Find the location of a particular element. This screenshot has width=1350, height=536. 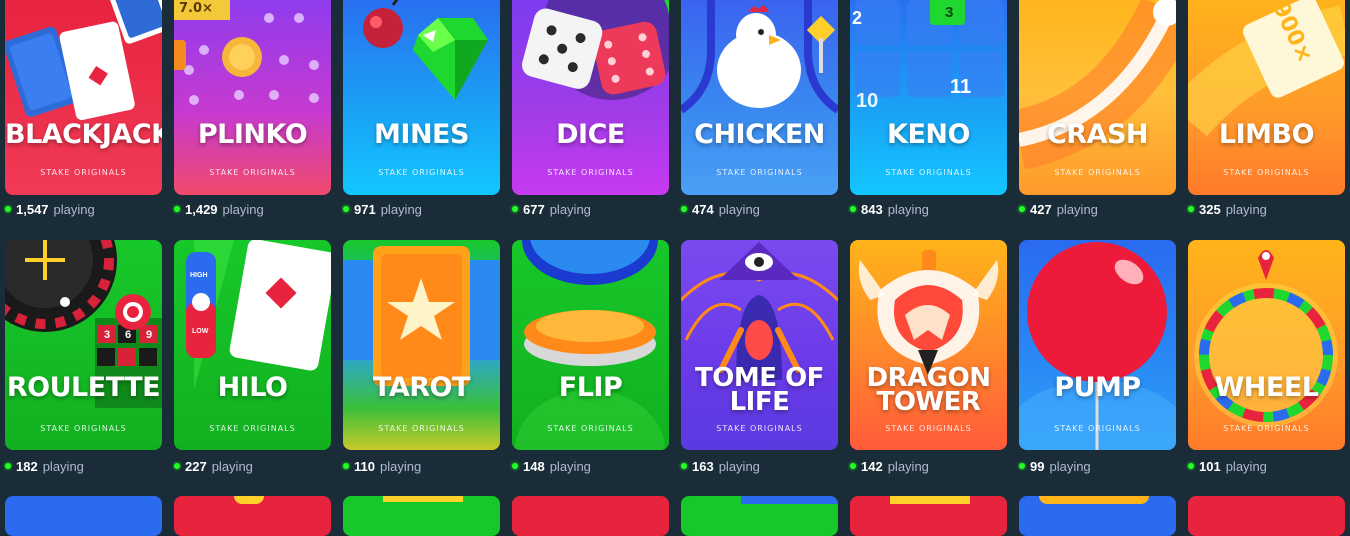

game-card-plinko: 7.0× PLINKO STAKE ORIGINALS is located at coordinates (252, 97).